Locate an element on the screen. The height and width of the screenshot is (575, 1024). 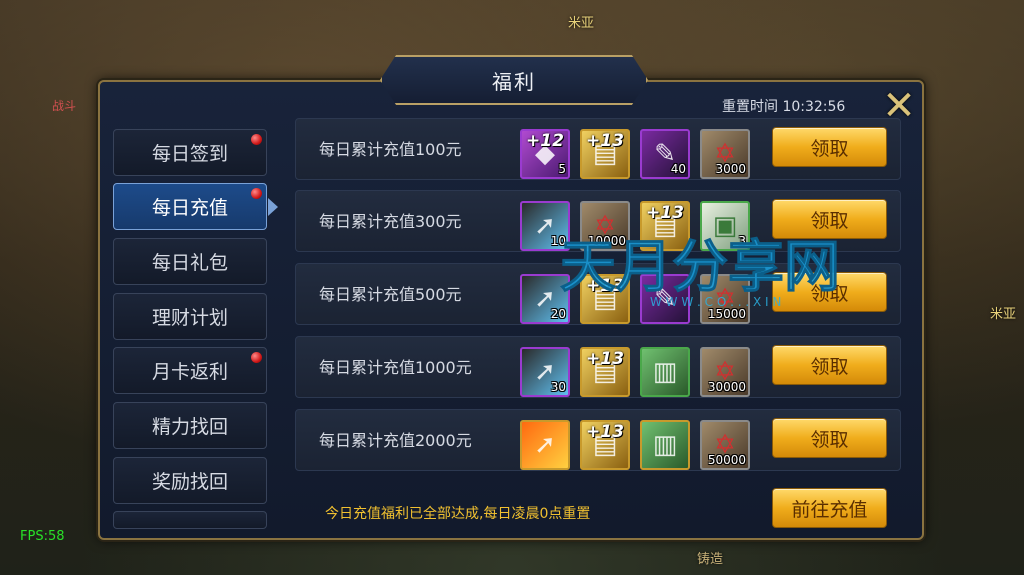
reward-label: 每日累计充值500元 is located at coordinates (390, 294).